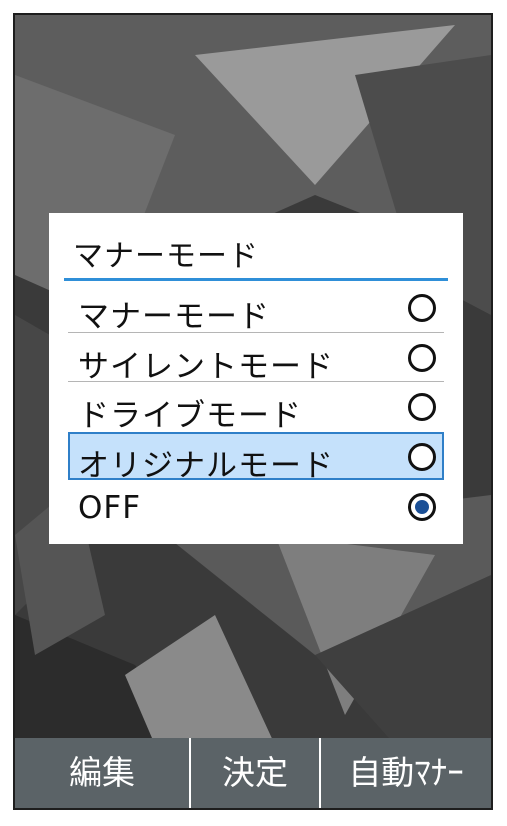 Image resolution: width=507 pixels, height=826 pixels. What do you see at coordinates (256, 279) in the screenshot?
I see `title-divider` at bounding box center [256, 279].